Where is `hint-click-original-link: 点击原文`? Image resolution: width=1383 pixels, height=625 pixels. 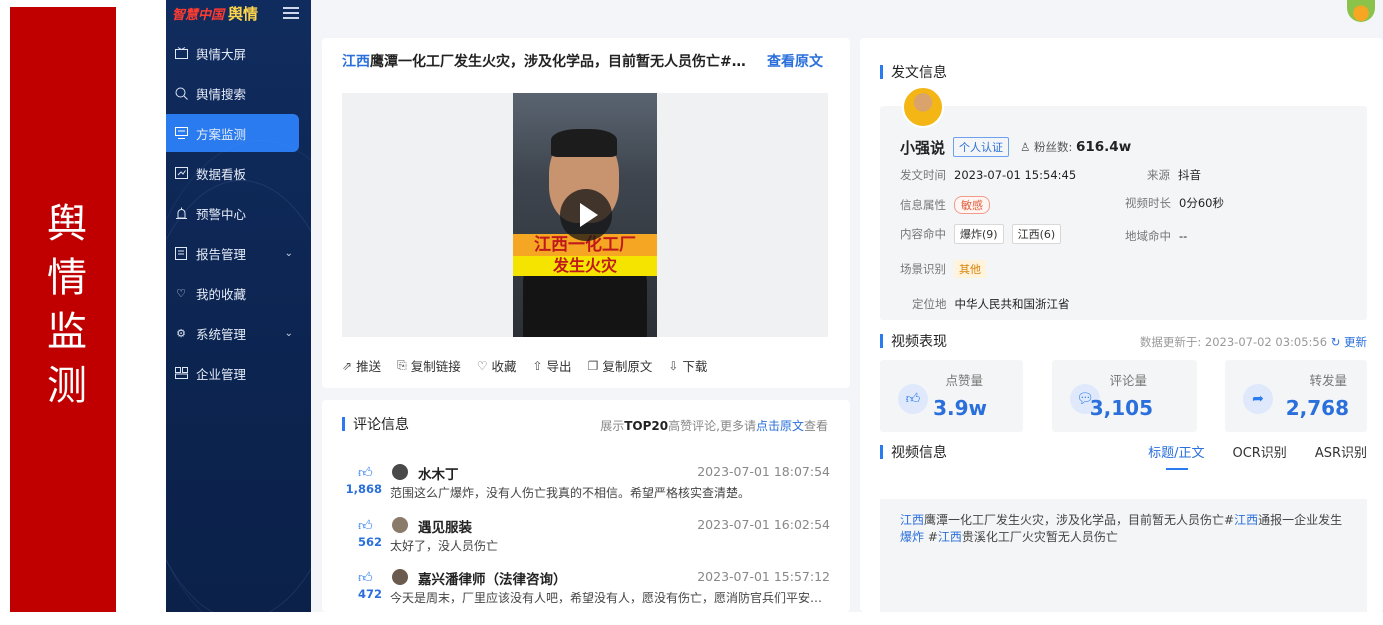
hint-click-original-link: 点击原文 is located at coordinates (780, 426).